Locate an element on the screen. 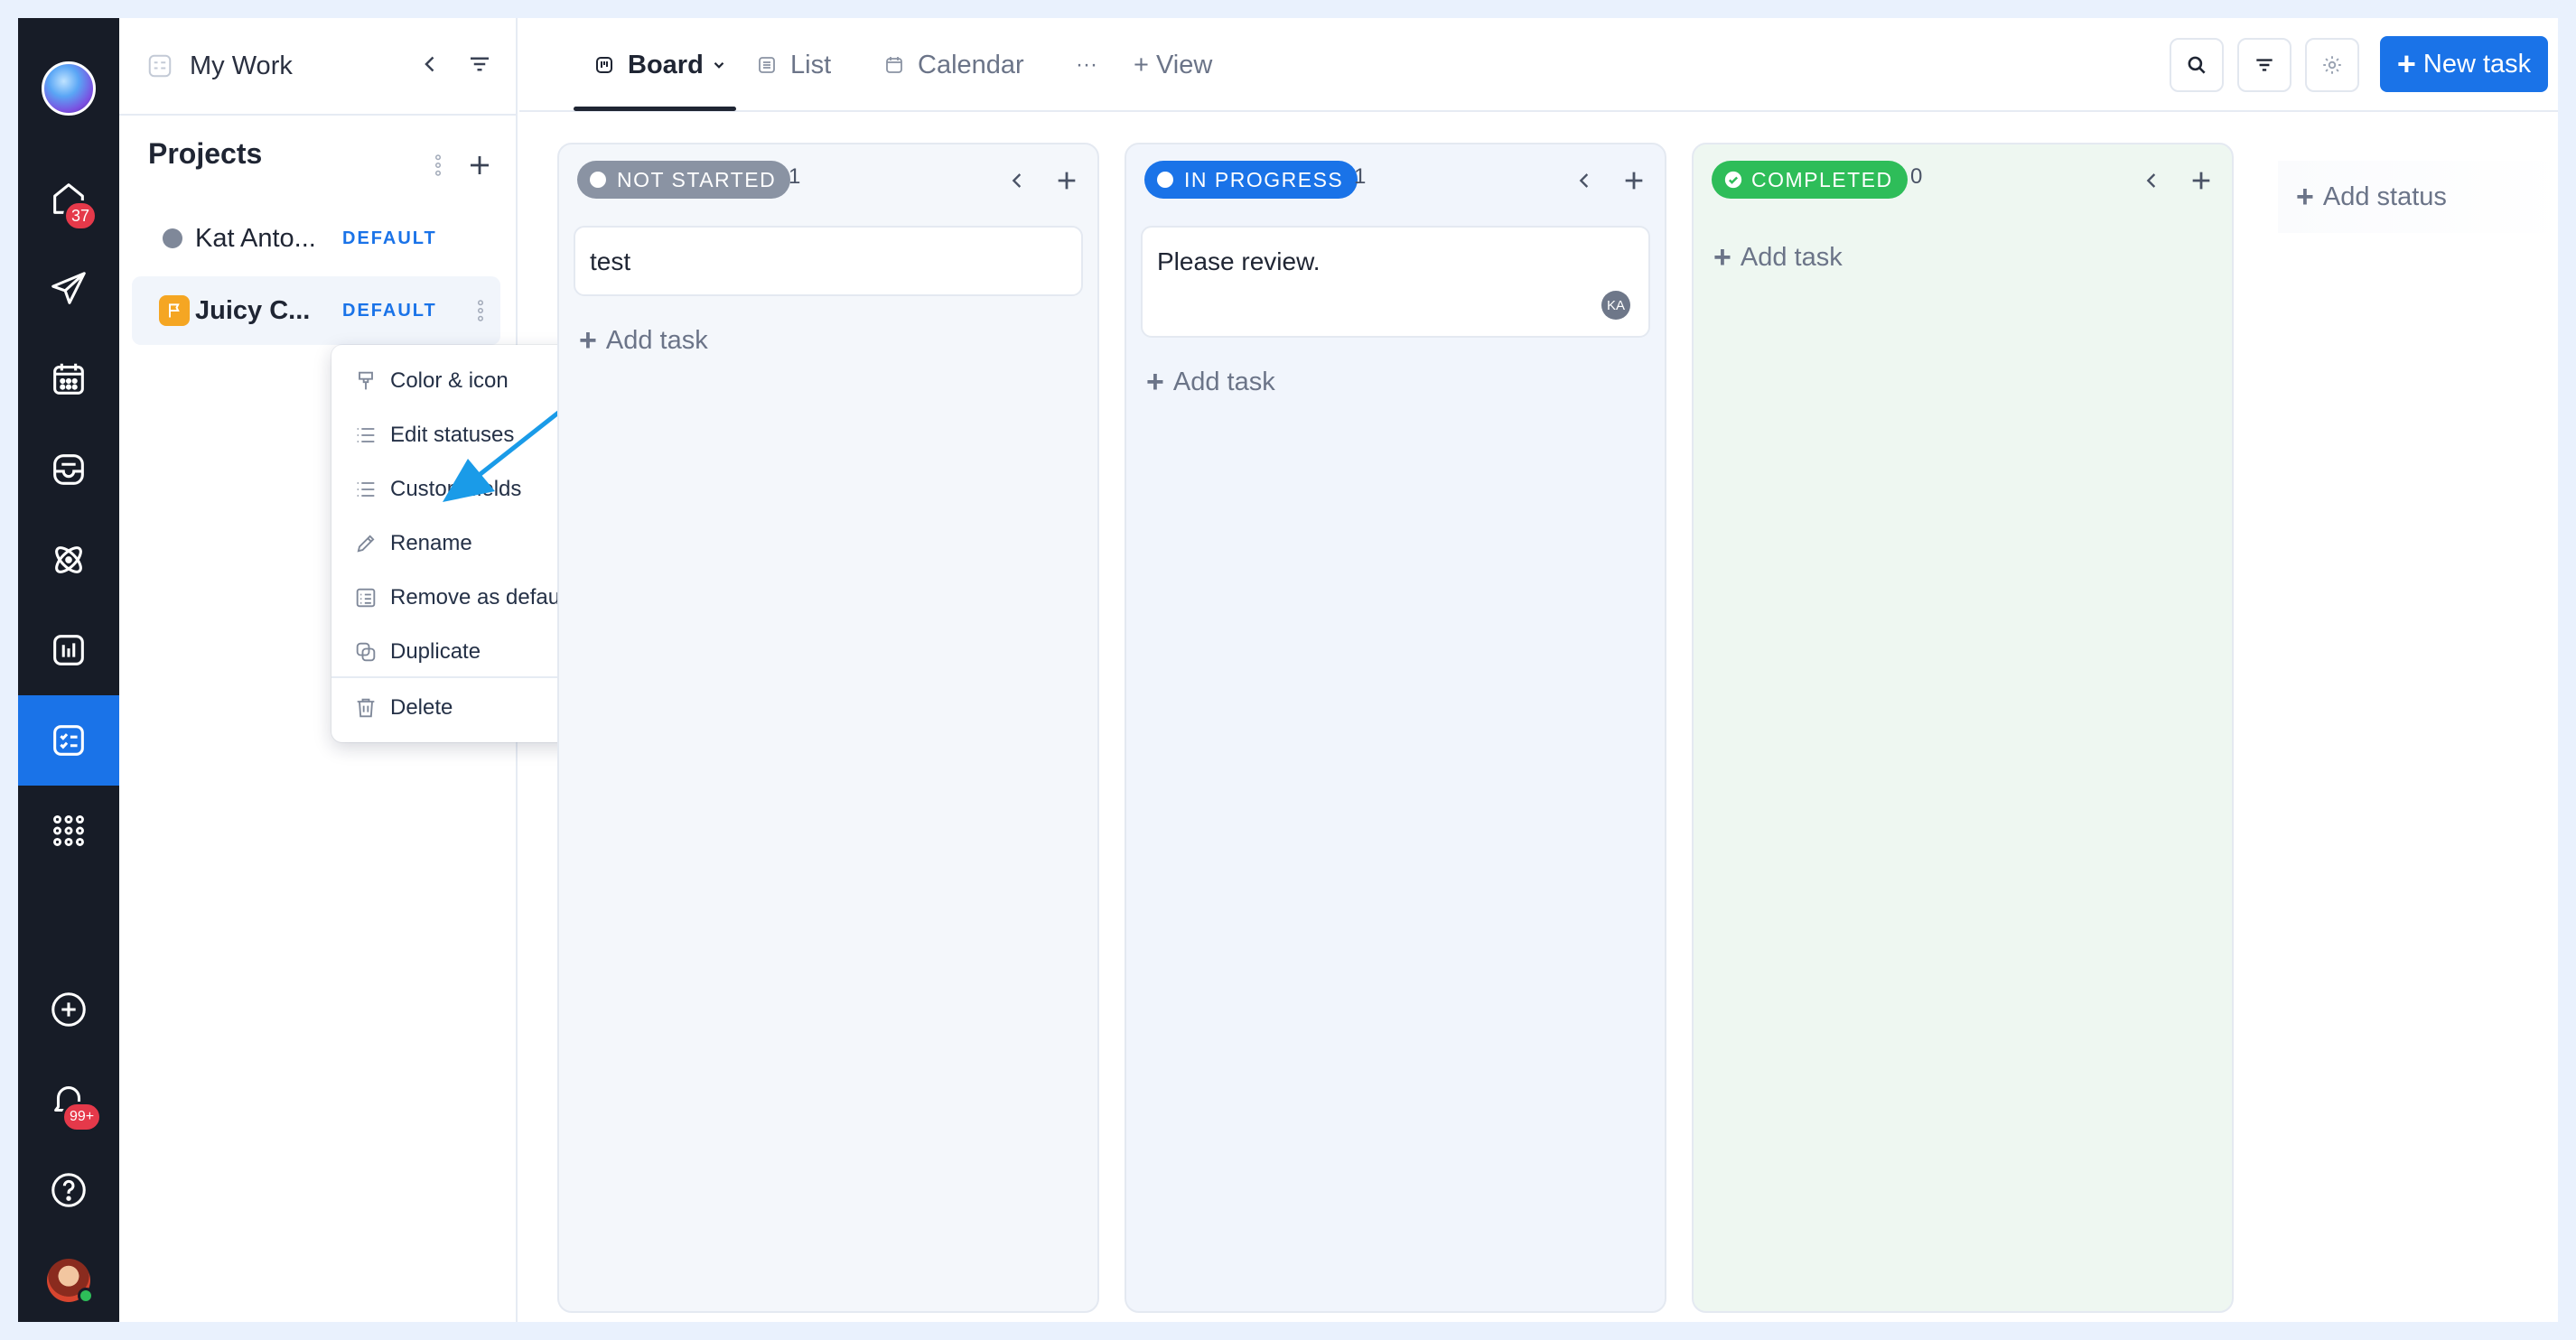 The height and width of the screenshot is (1340, 2576). project-item-kat: Kat Anto... DEFAULT is located at coordinates (316, 238).